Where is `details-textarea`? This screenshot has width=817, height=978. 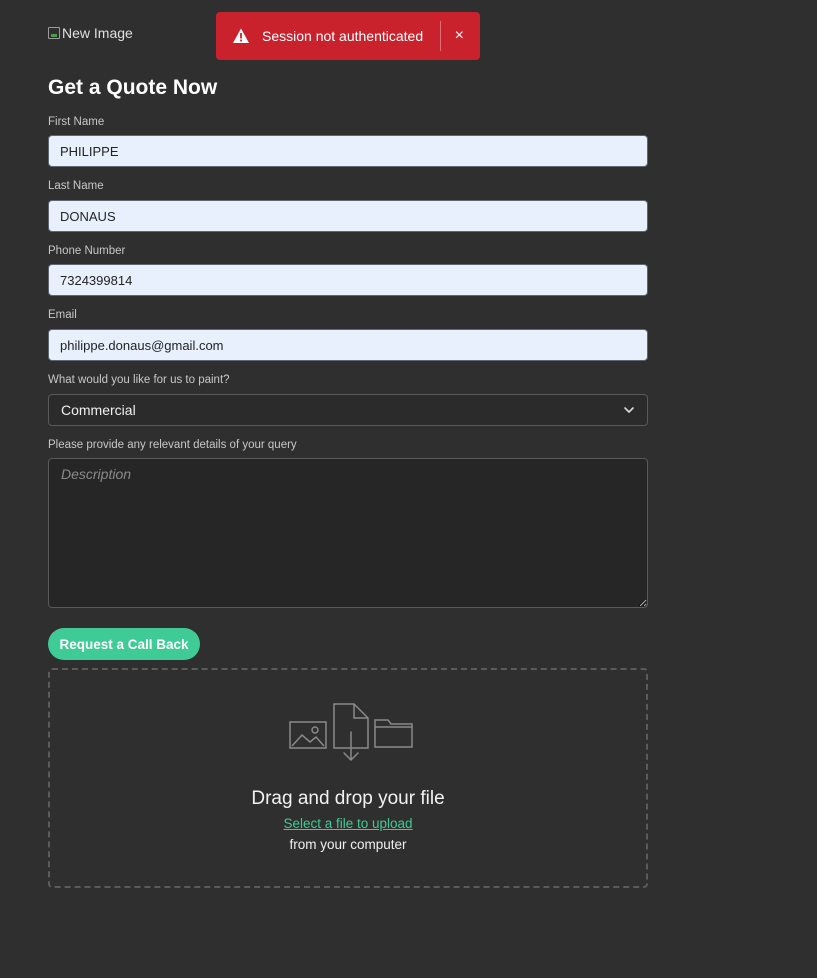 details-textarea is located at coordinates (348, 533).